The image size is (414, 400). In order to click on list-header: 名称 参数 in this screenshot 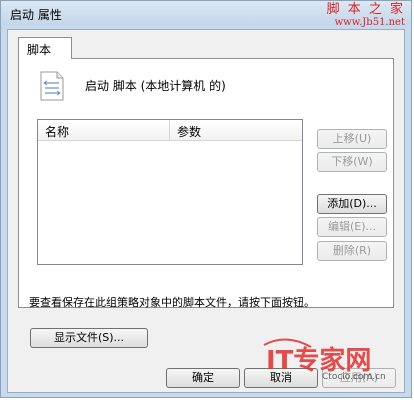, I will do `click(170, 130)`.